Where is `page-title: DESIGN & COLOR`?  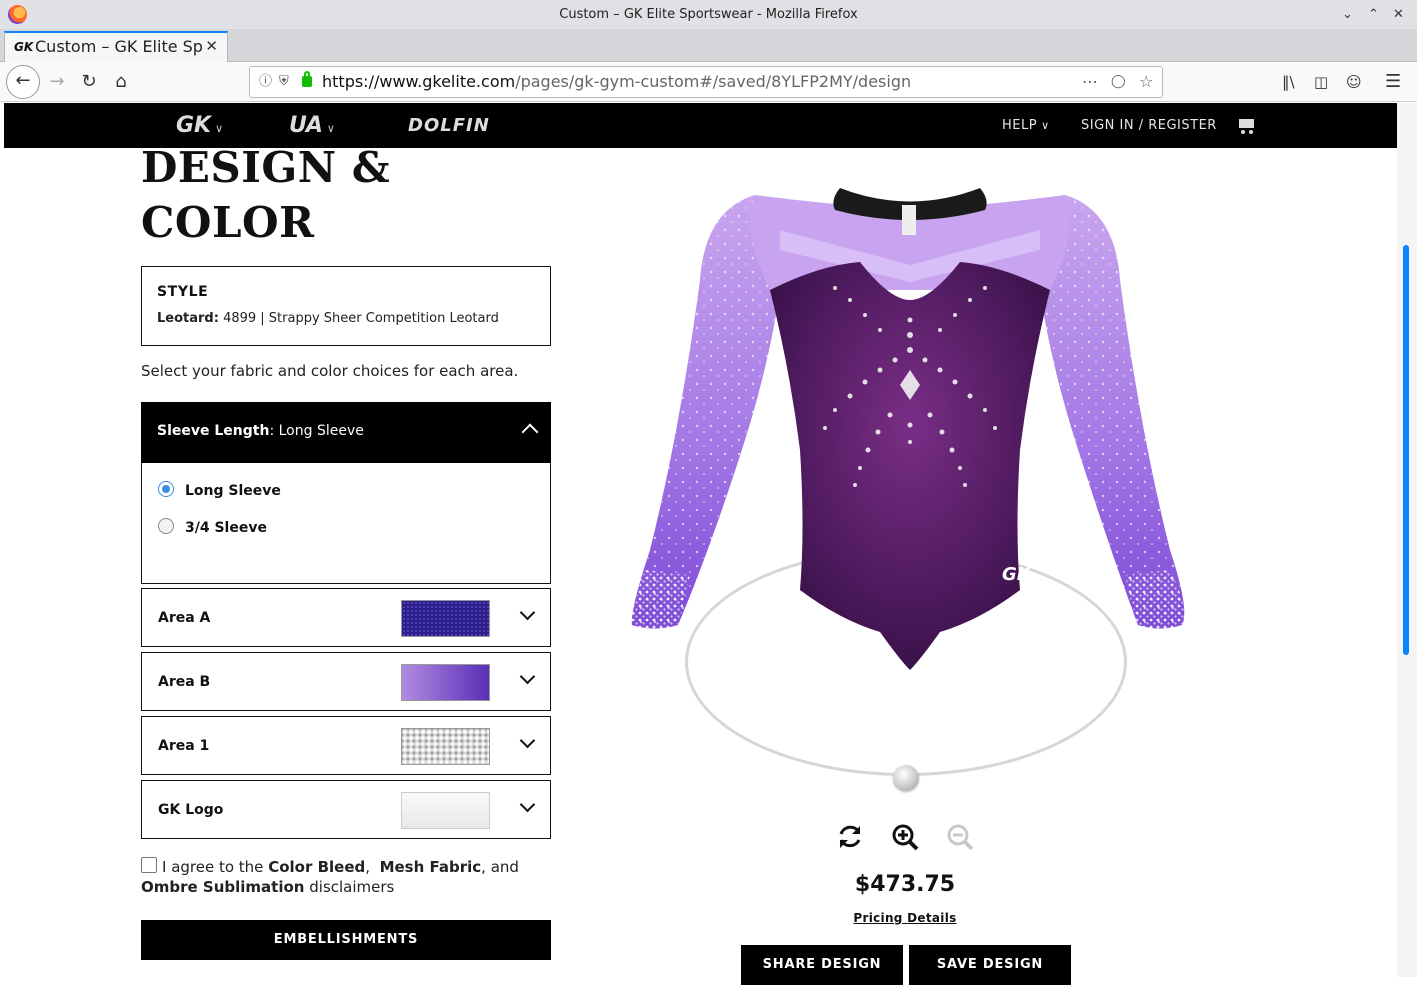 page-title: DESIGN & COLOR is located at coordinates (266, 195).